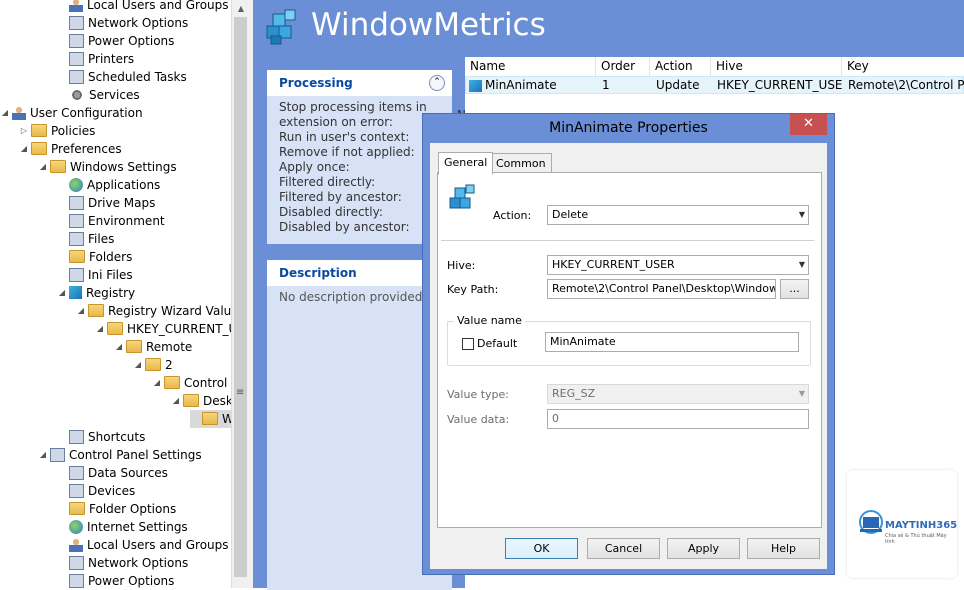 Image resolution: width=964 pixels, height=590 pixels. I want to click on power-icon, so click(76, 580).